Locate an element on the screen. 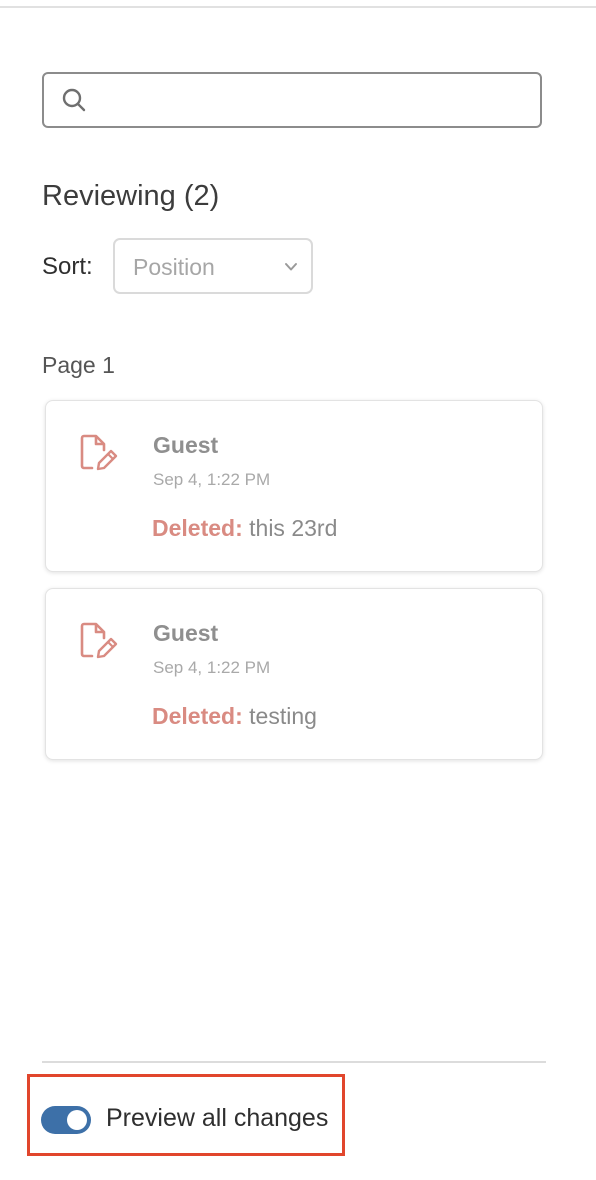 Image resolution: width=596 pixels, height=1180 pixels. search-box is located at coordinates (292, 100).